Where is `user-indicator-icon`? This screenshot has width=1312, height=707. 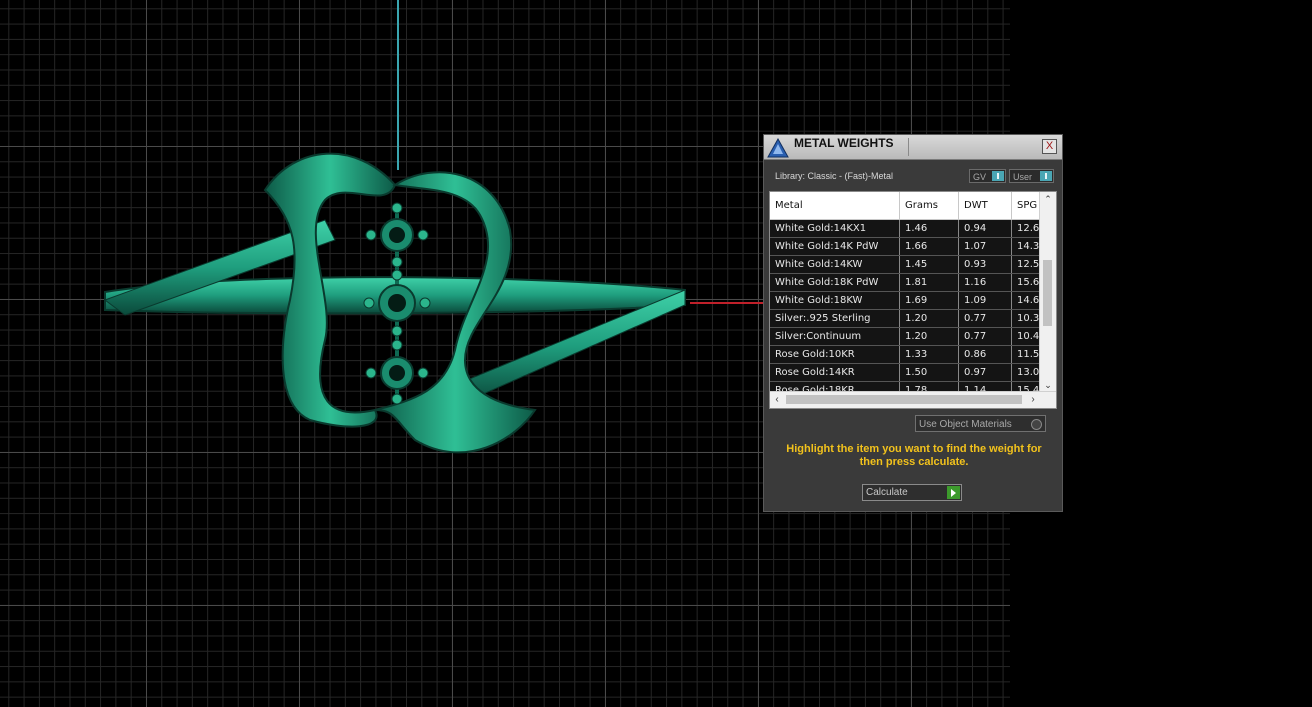 user-indicator-icon is located at coordinates (1046, 176).